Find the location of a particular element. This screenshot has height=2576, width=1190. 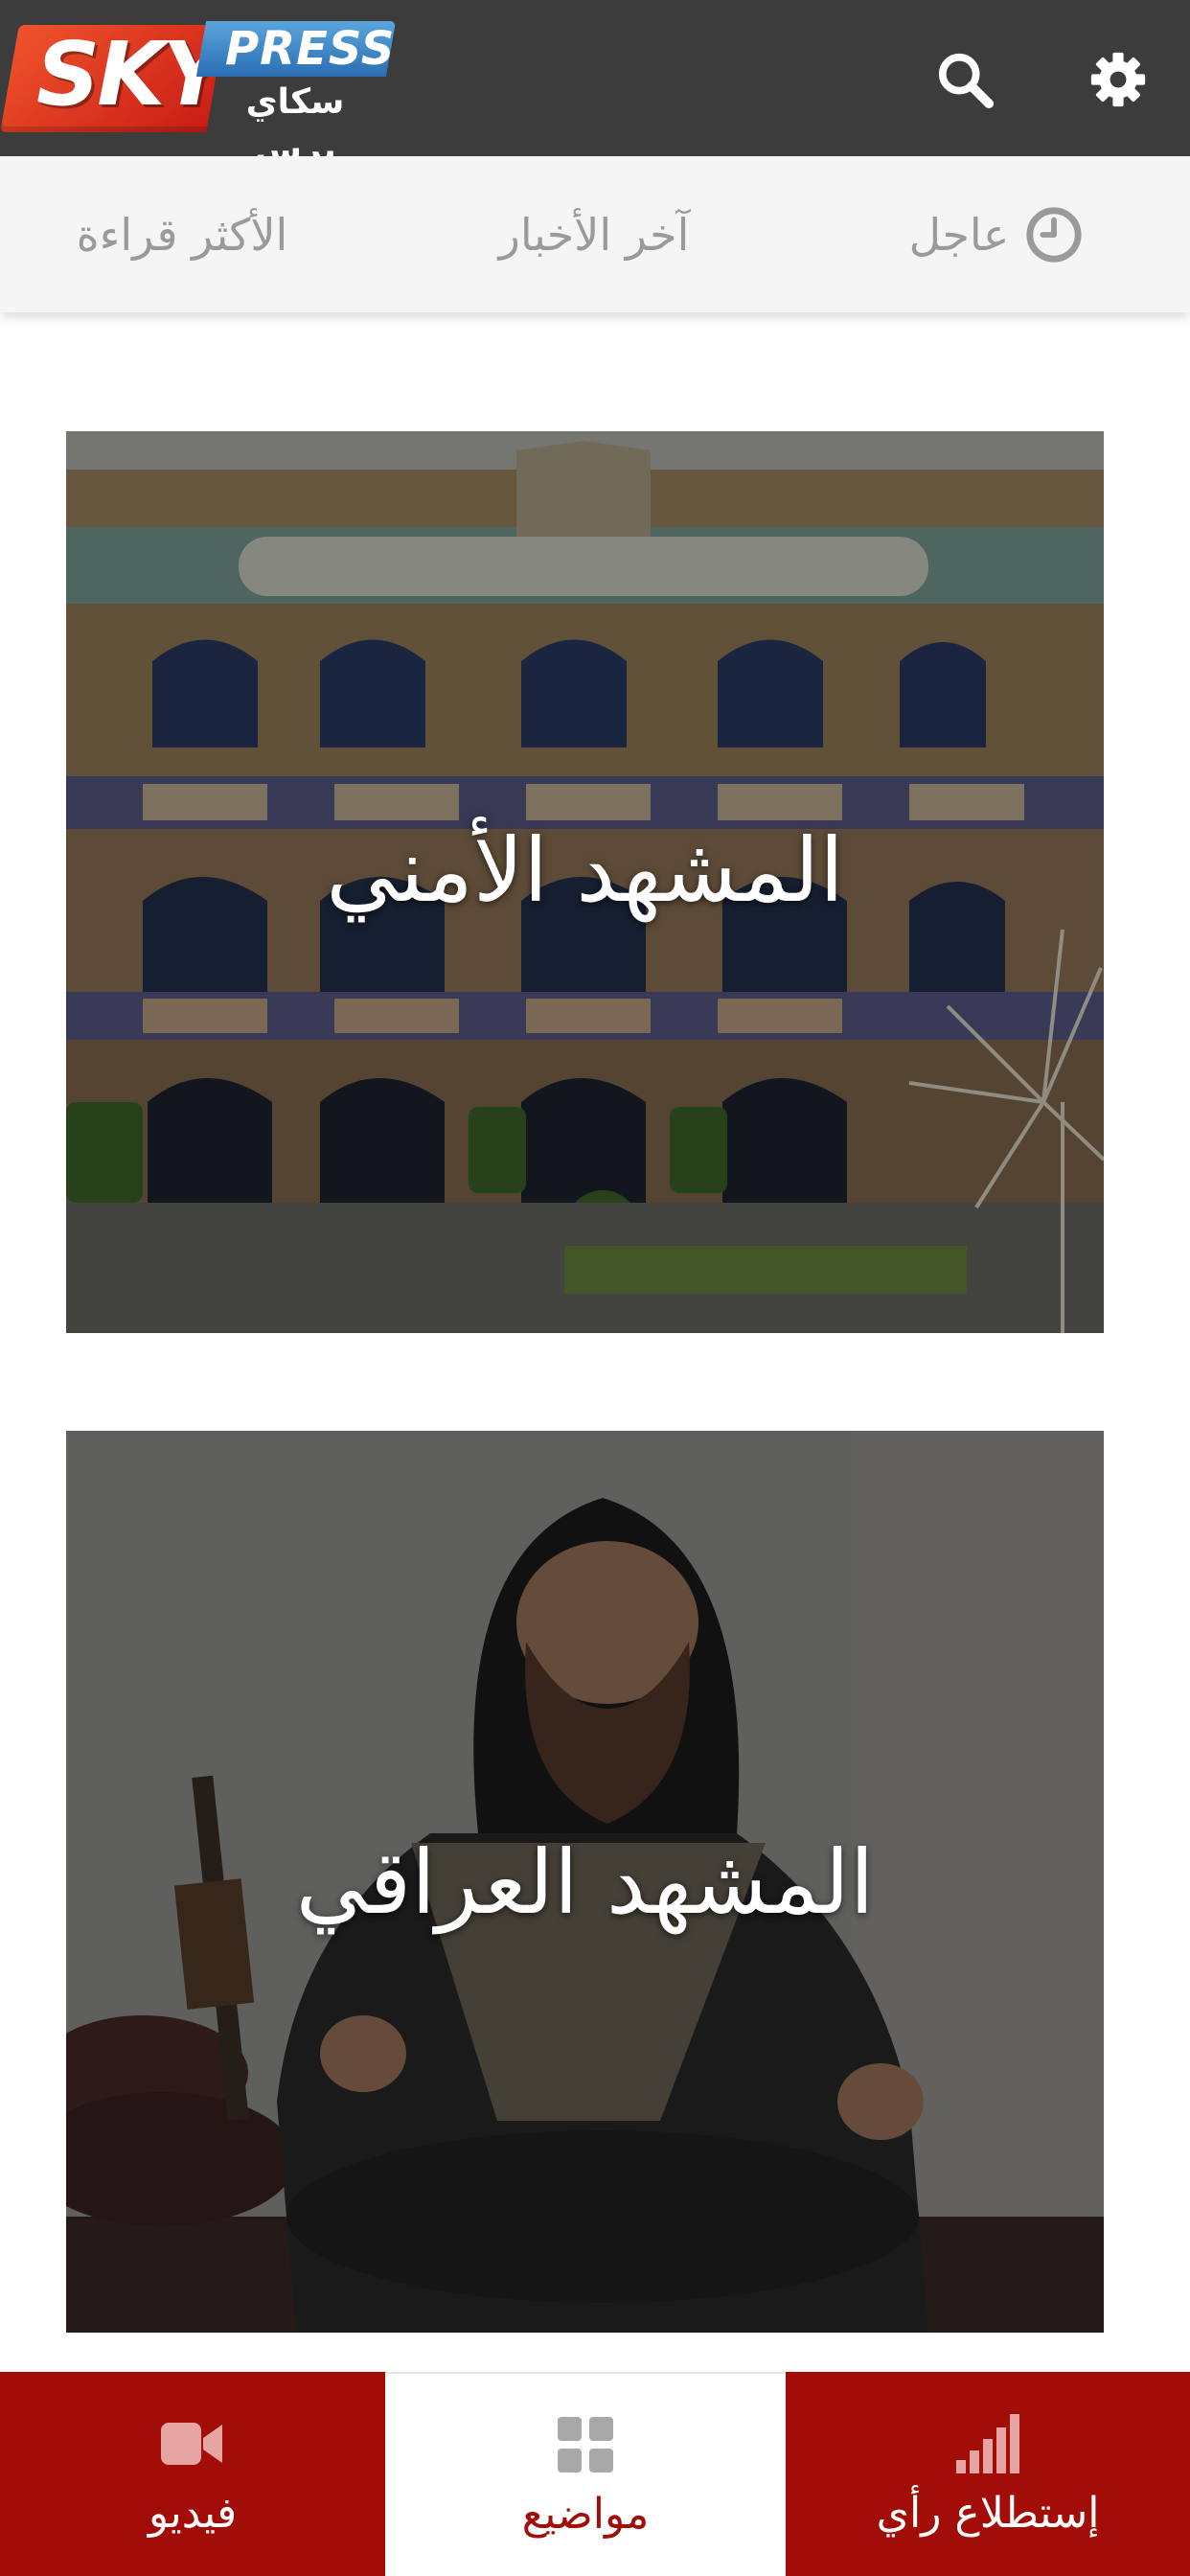

bottom-navigation: فيديو مواضيع إستطلاع رأي is located at coordinates (595, 2474).